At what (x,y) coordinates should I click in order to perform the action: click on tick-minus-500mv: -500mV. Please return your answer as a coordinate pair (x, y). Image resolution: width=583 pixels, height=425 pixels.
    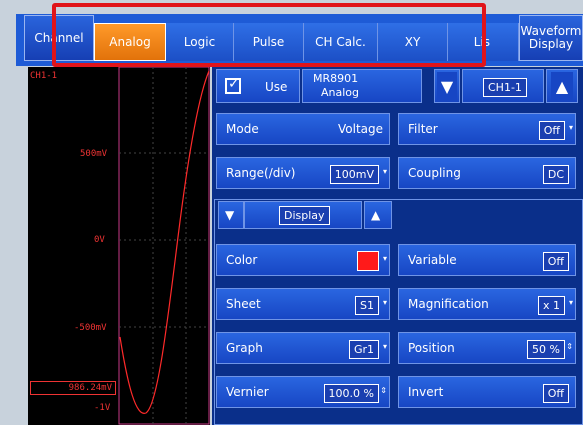
    Looking at the image, I should click on (90, 328).